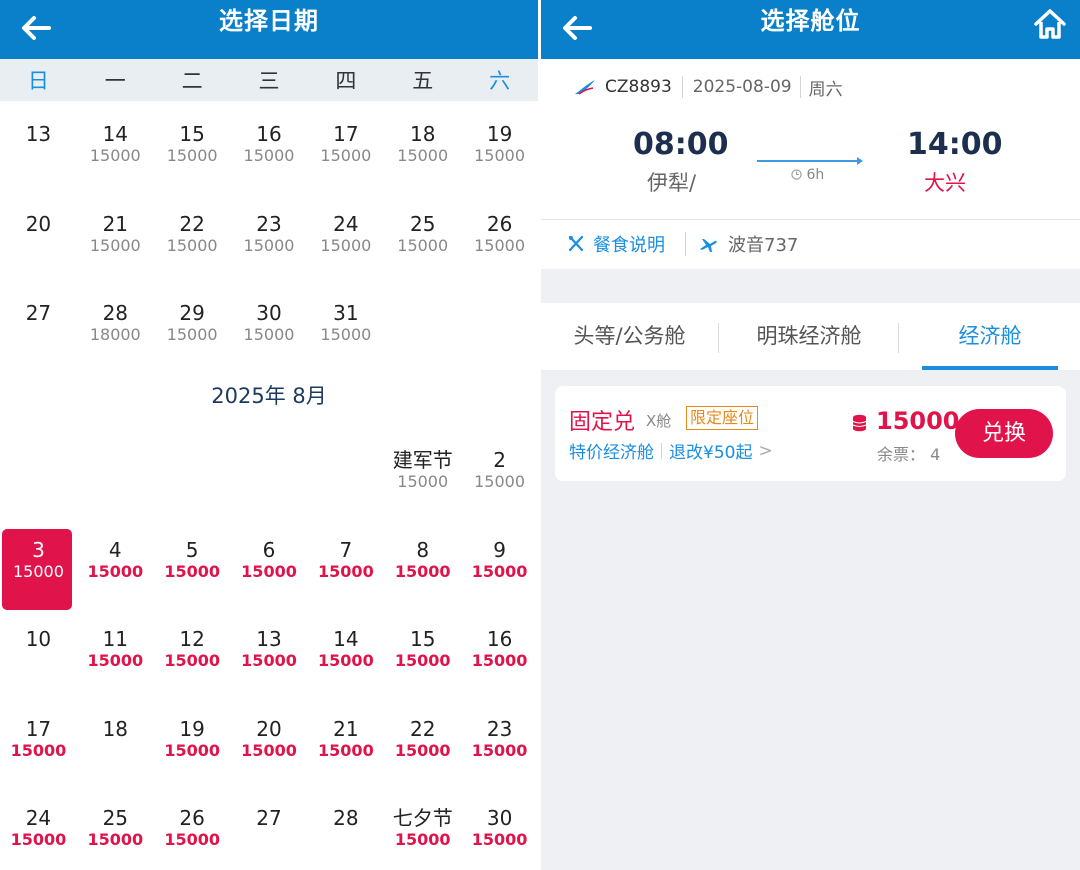 The image size is (1080, 870). I want to click on calendar-day: 6 15000, so click(269, 556).